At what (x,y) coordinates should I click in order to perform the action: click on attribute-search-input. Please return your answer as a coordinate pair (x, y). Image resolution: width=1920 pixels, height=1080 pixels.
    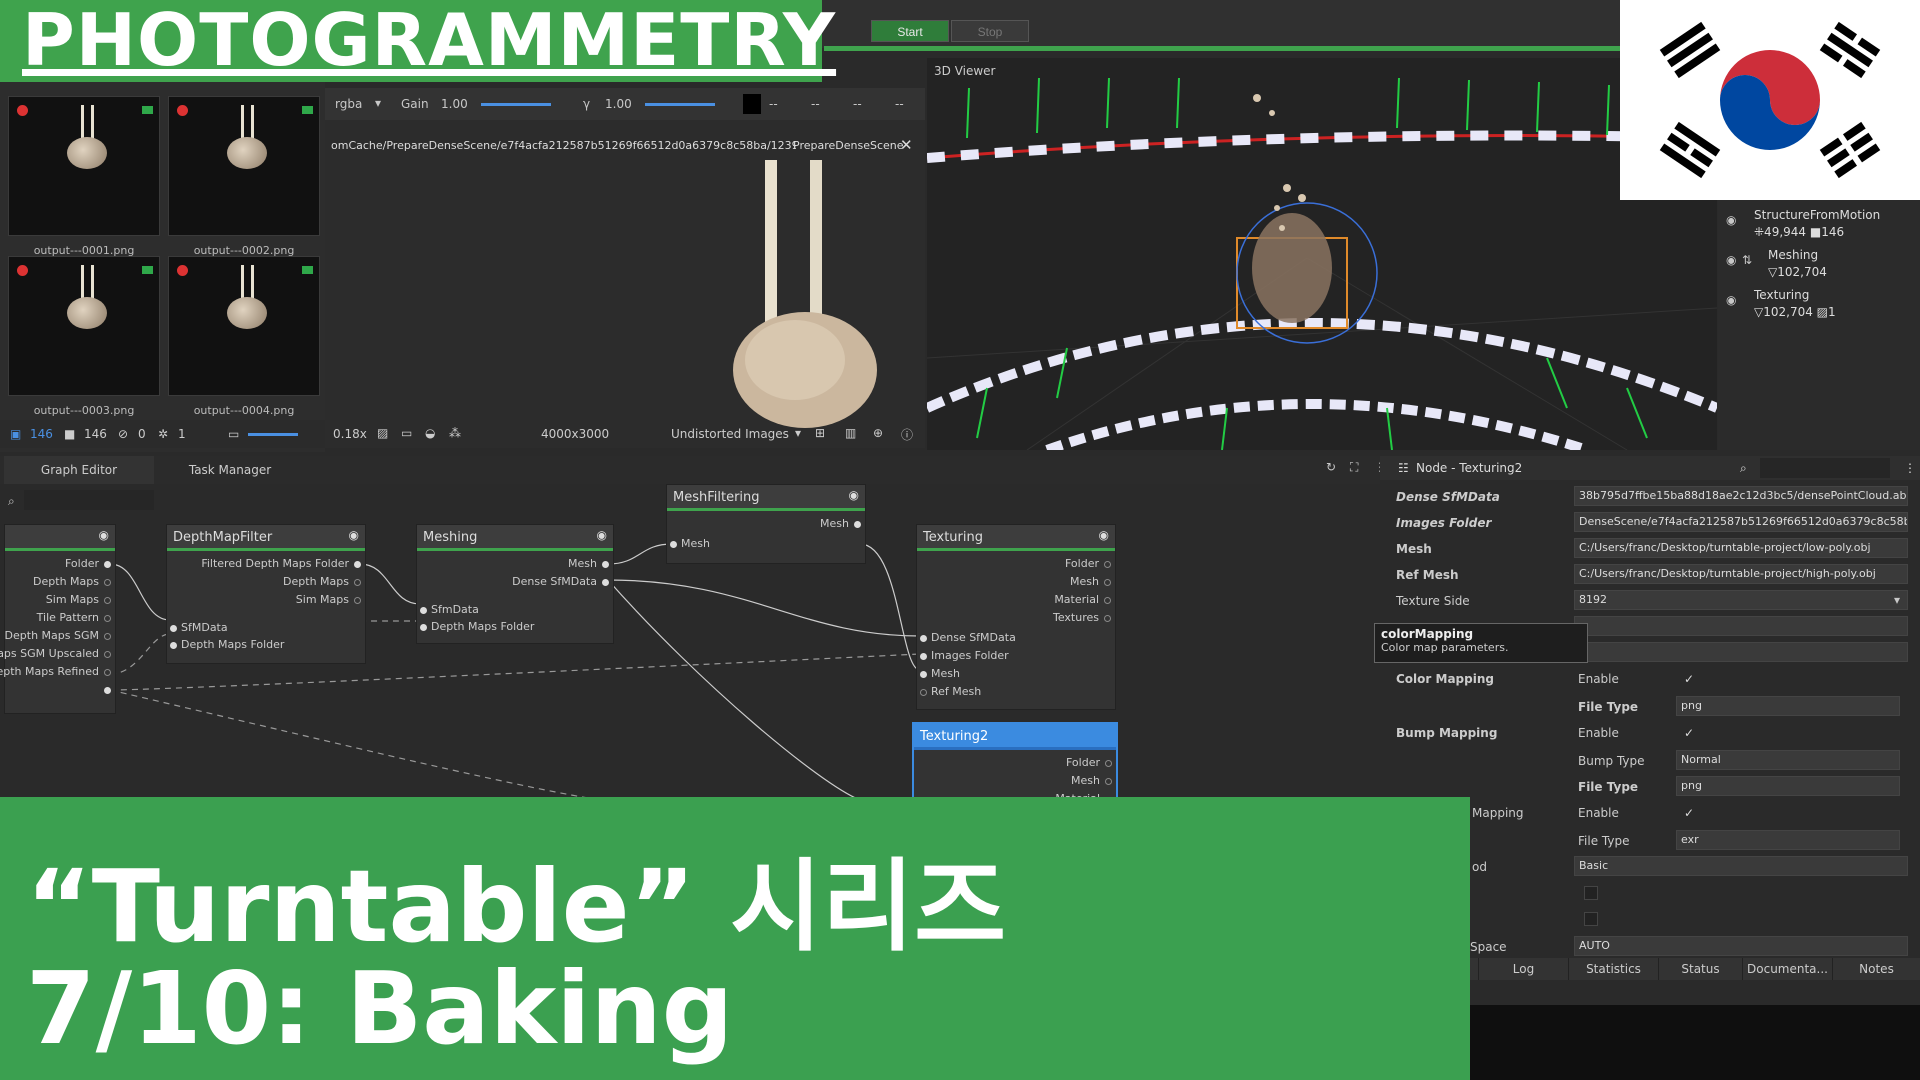
    Looking at the image, I should click on (1825, 468).